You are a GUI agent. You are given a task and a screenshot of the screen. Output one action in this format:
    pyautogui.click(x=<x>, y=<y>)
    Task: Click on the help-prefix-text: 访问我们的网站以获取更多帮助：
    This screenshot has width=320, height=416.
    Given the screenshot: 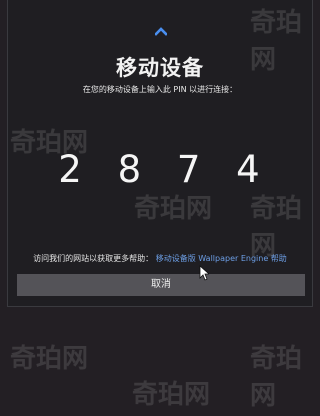 What is the action you would take?
    pyautogui.click(x=93, y=258)
    